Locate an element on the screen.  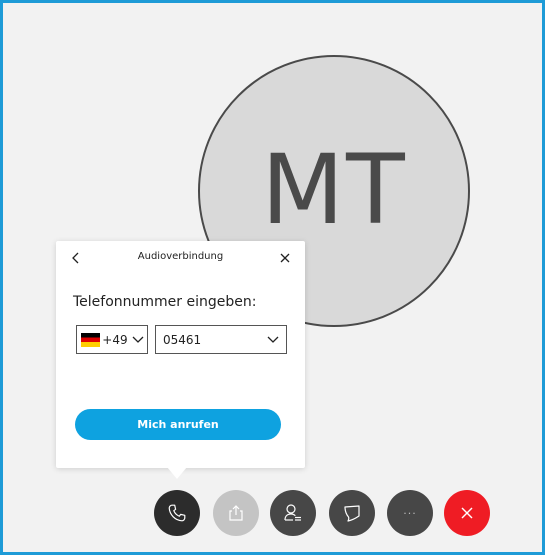
phone-icon is located at coordinates (177, 513).